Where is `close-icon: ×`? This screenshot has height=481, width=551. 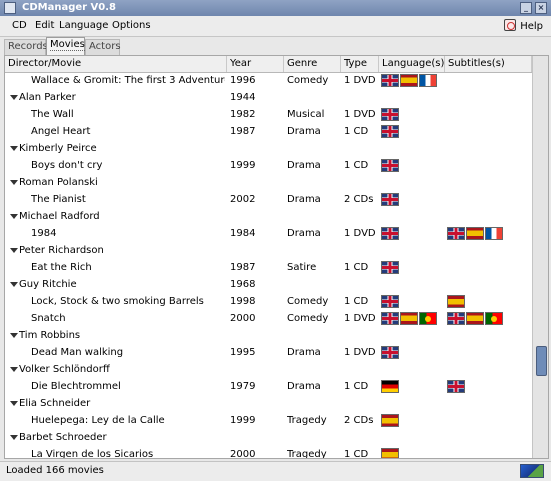 close-icon: × is located at coordinates (541, 8).